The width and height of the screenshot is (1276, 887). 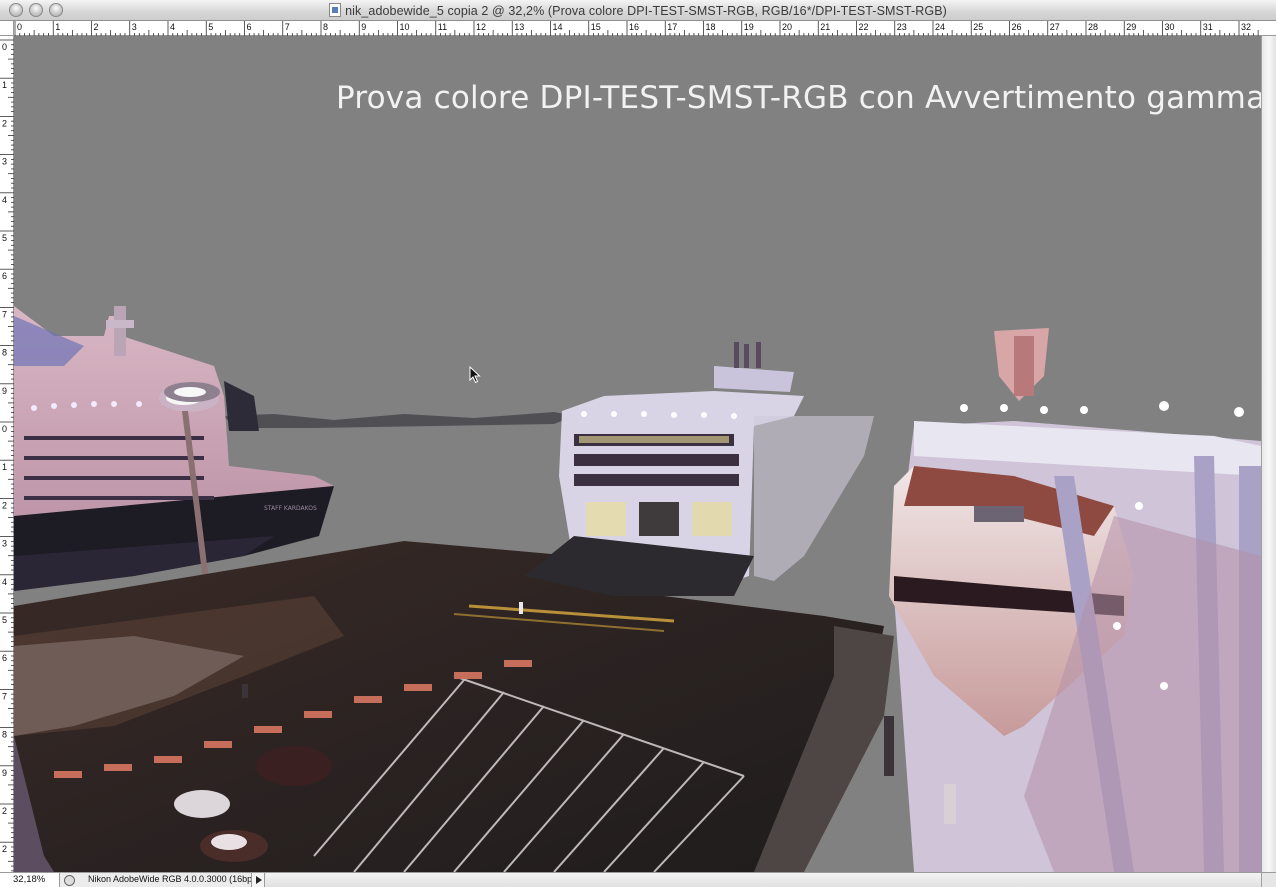 I want to click on vertical-scrollbar, so click(x=1268, y=454).